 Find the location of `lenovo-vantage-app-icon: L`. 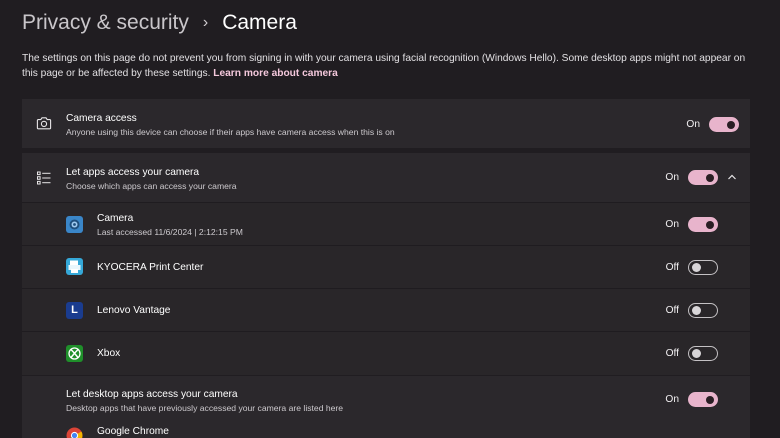

lenovo-vantage-app-icon: L is located at coordinates (74, 310).